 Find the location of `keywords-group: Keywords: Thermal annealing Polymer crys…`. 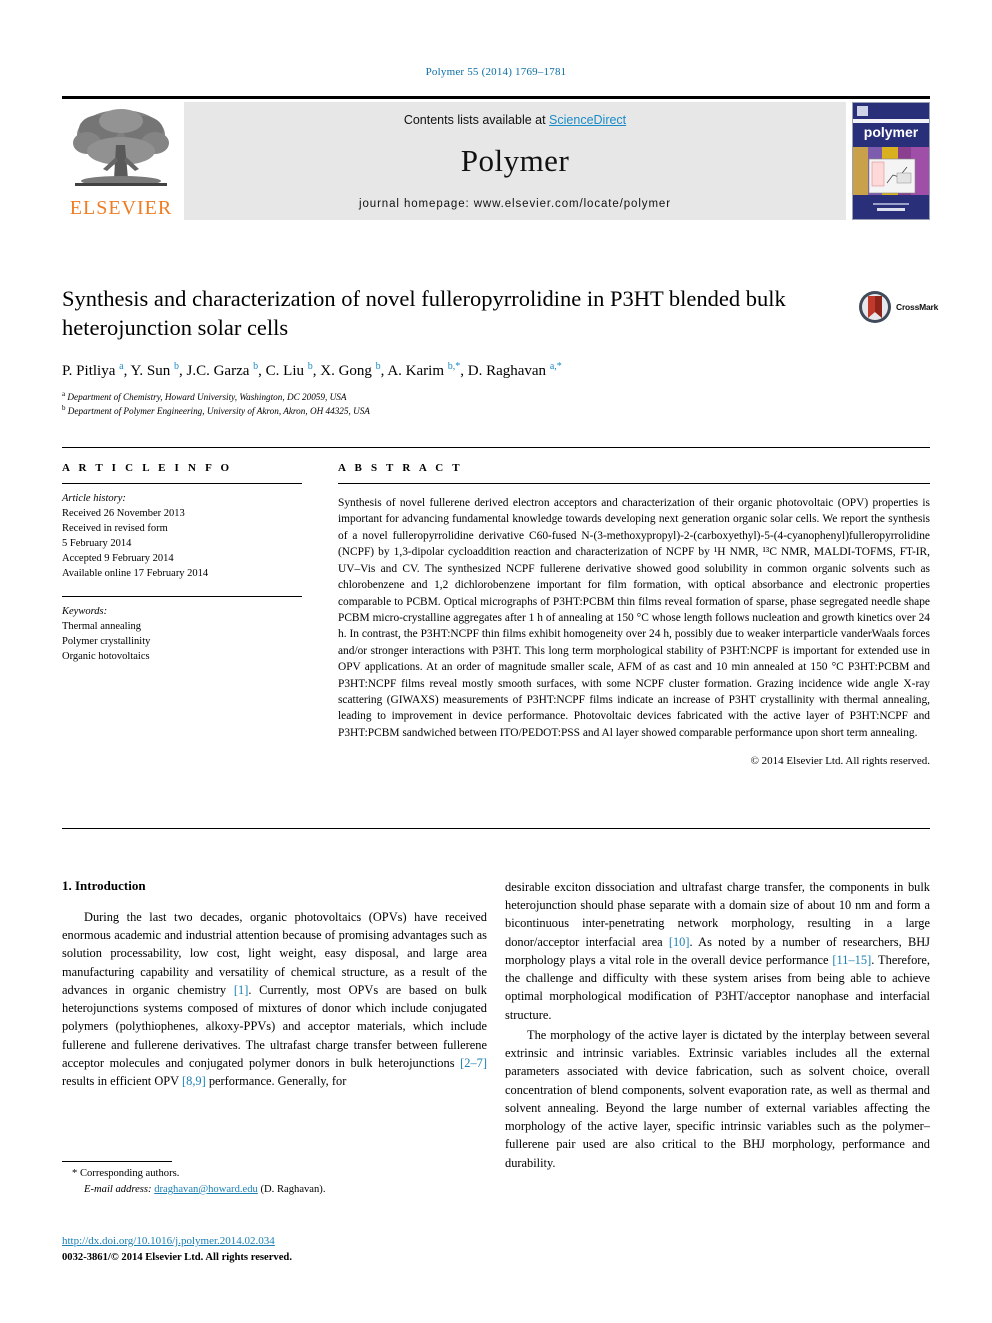

keywords-group: Keywords: Thermal annealing Polymer crys… is located at coordinates (182, 635).